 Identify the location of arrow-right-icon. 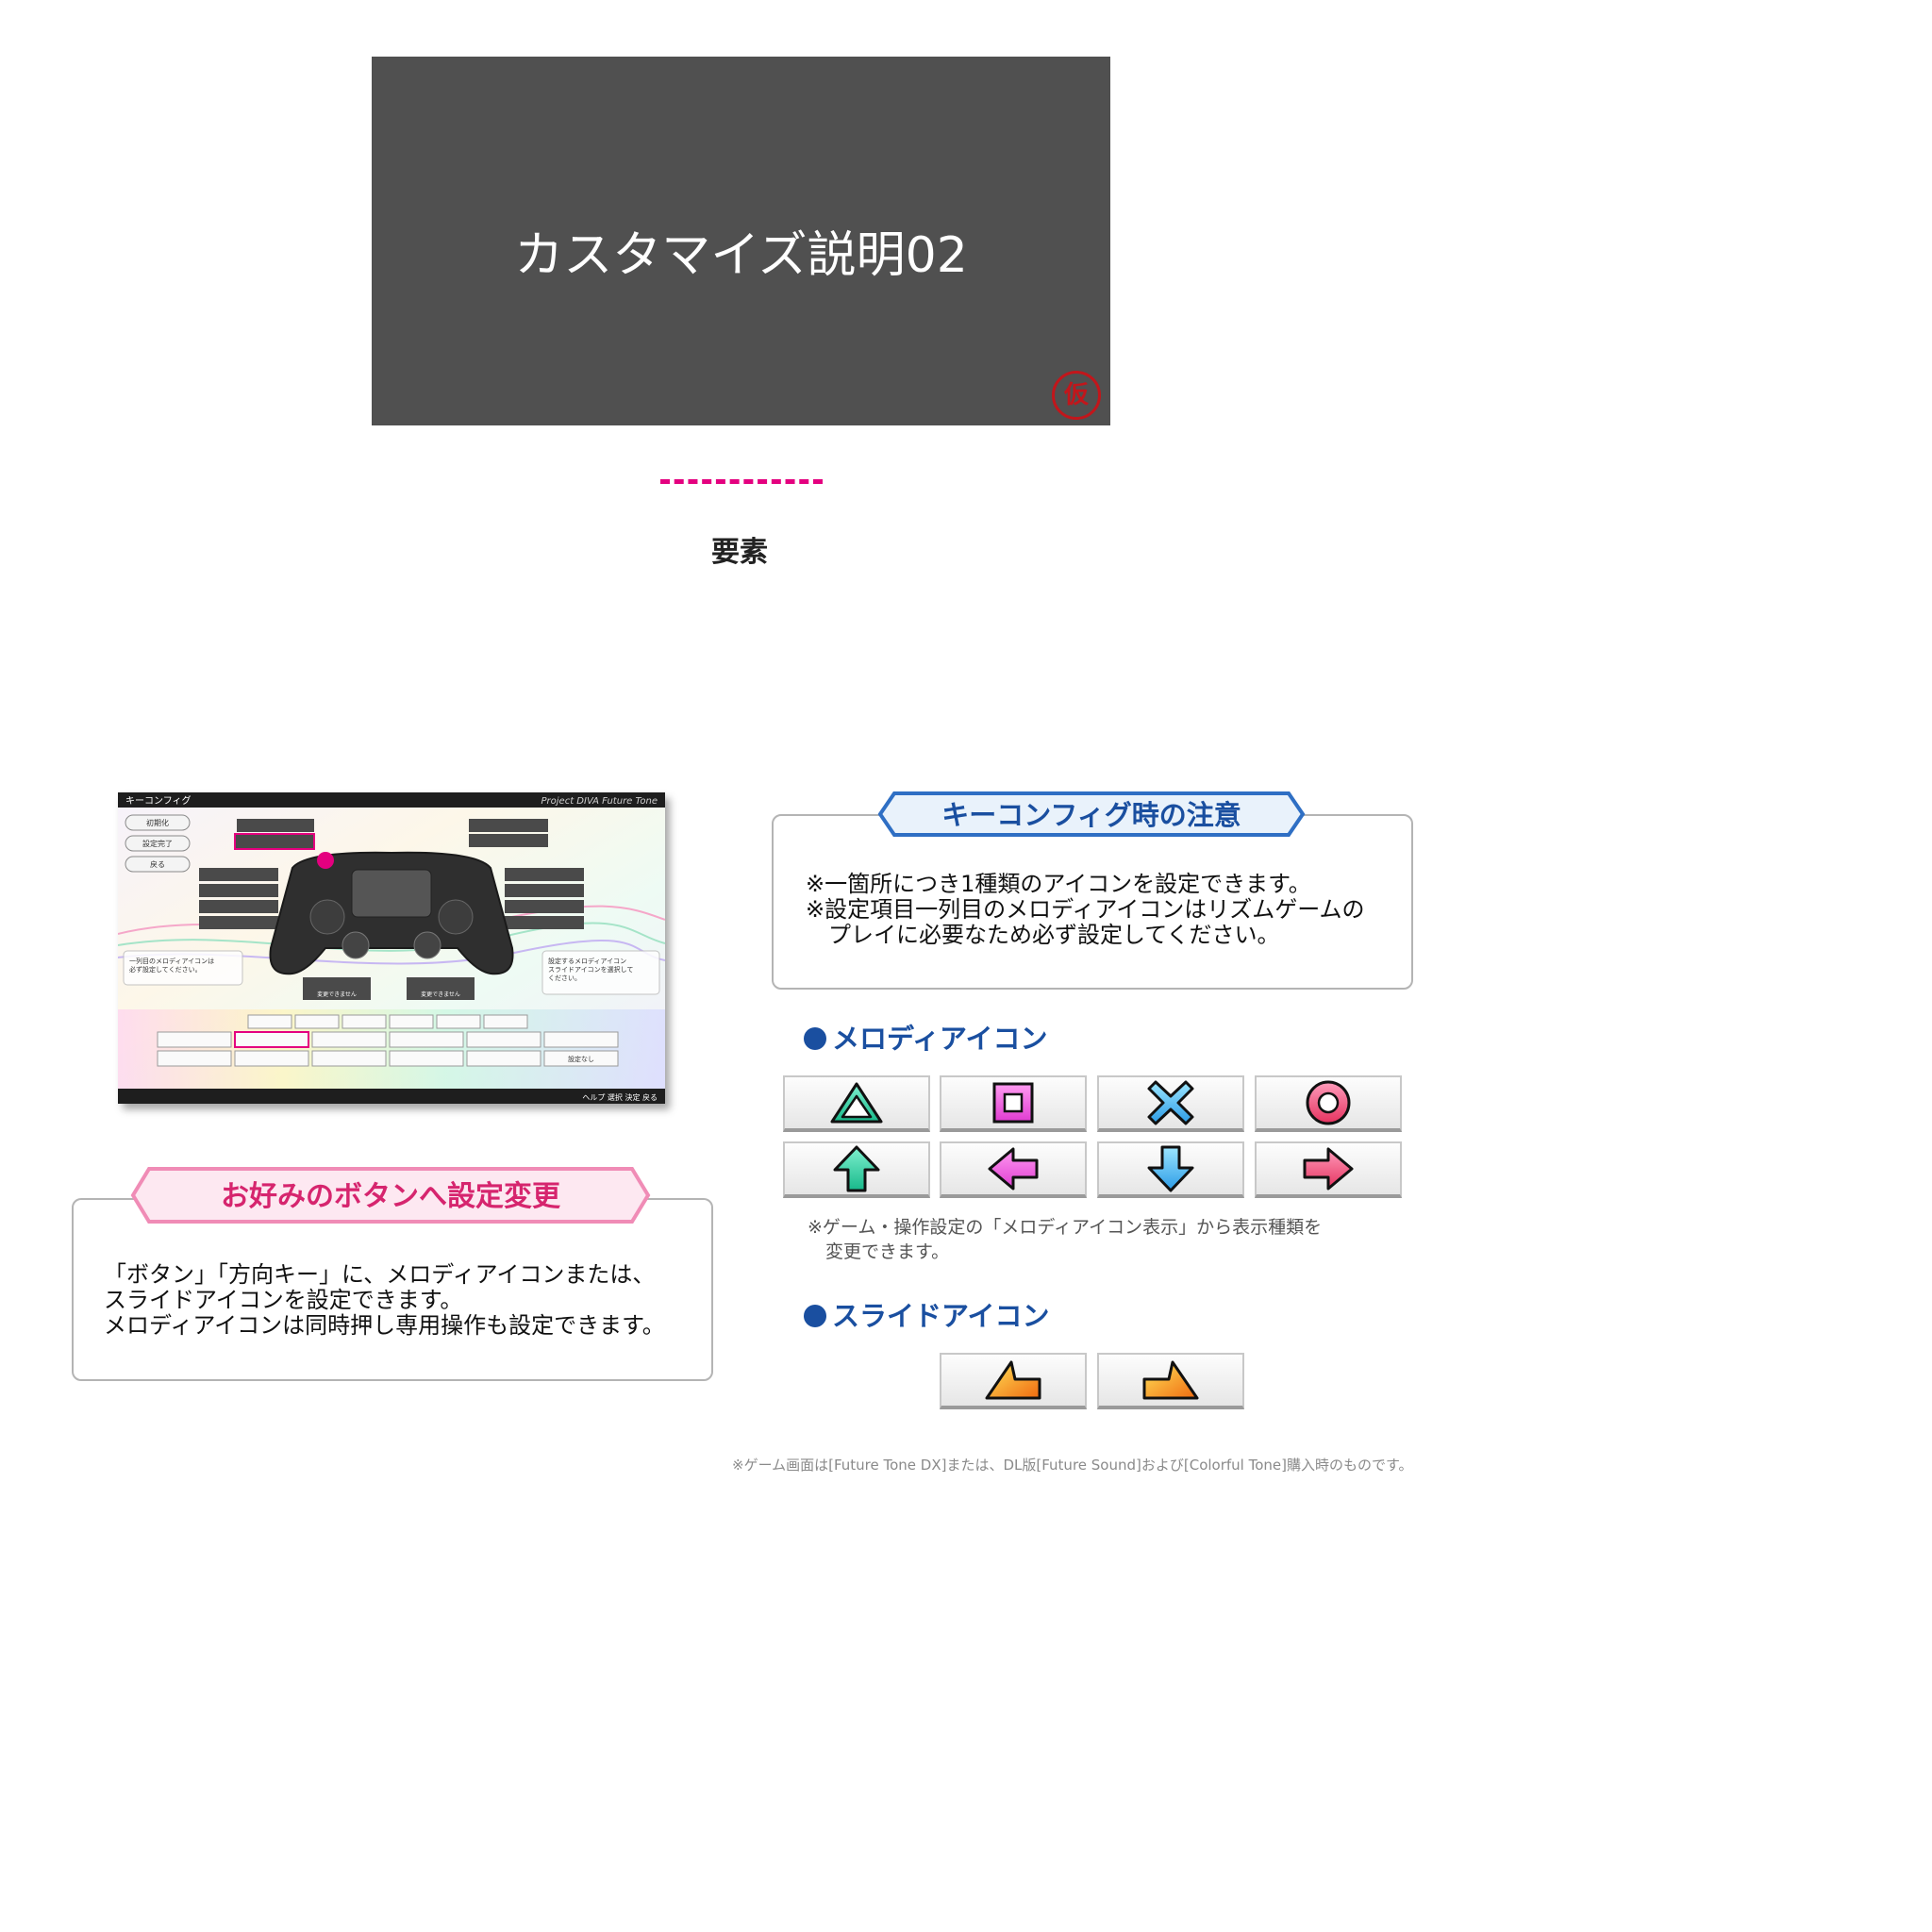
(1329, 1169).